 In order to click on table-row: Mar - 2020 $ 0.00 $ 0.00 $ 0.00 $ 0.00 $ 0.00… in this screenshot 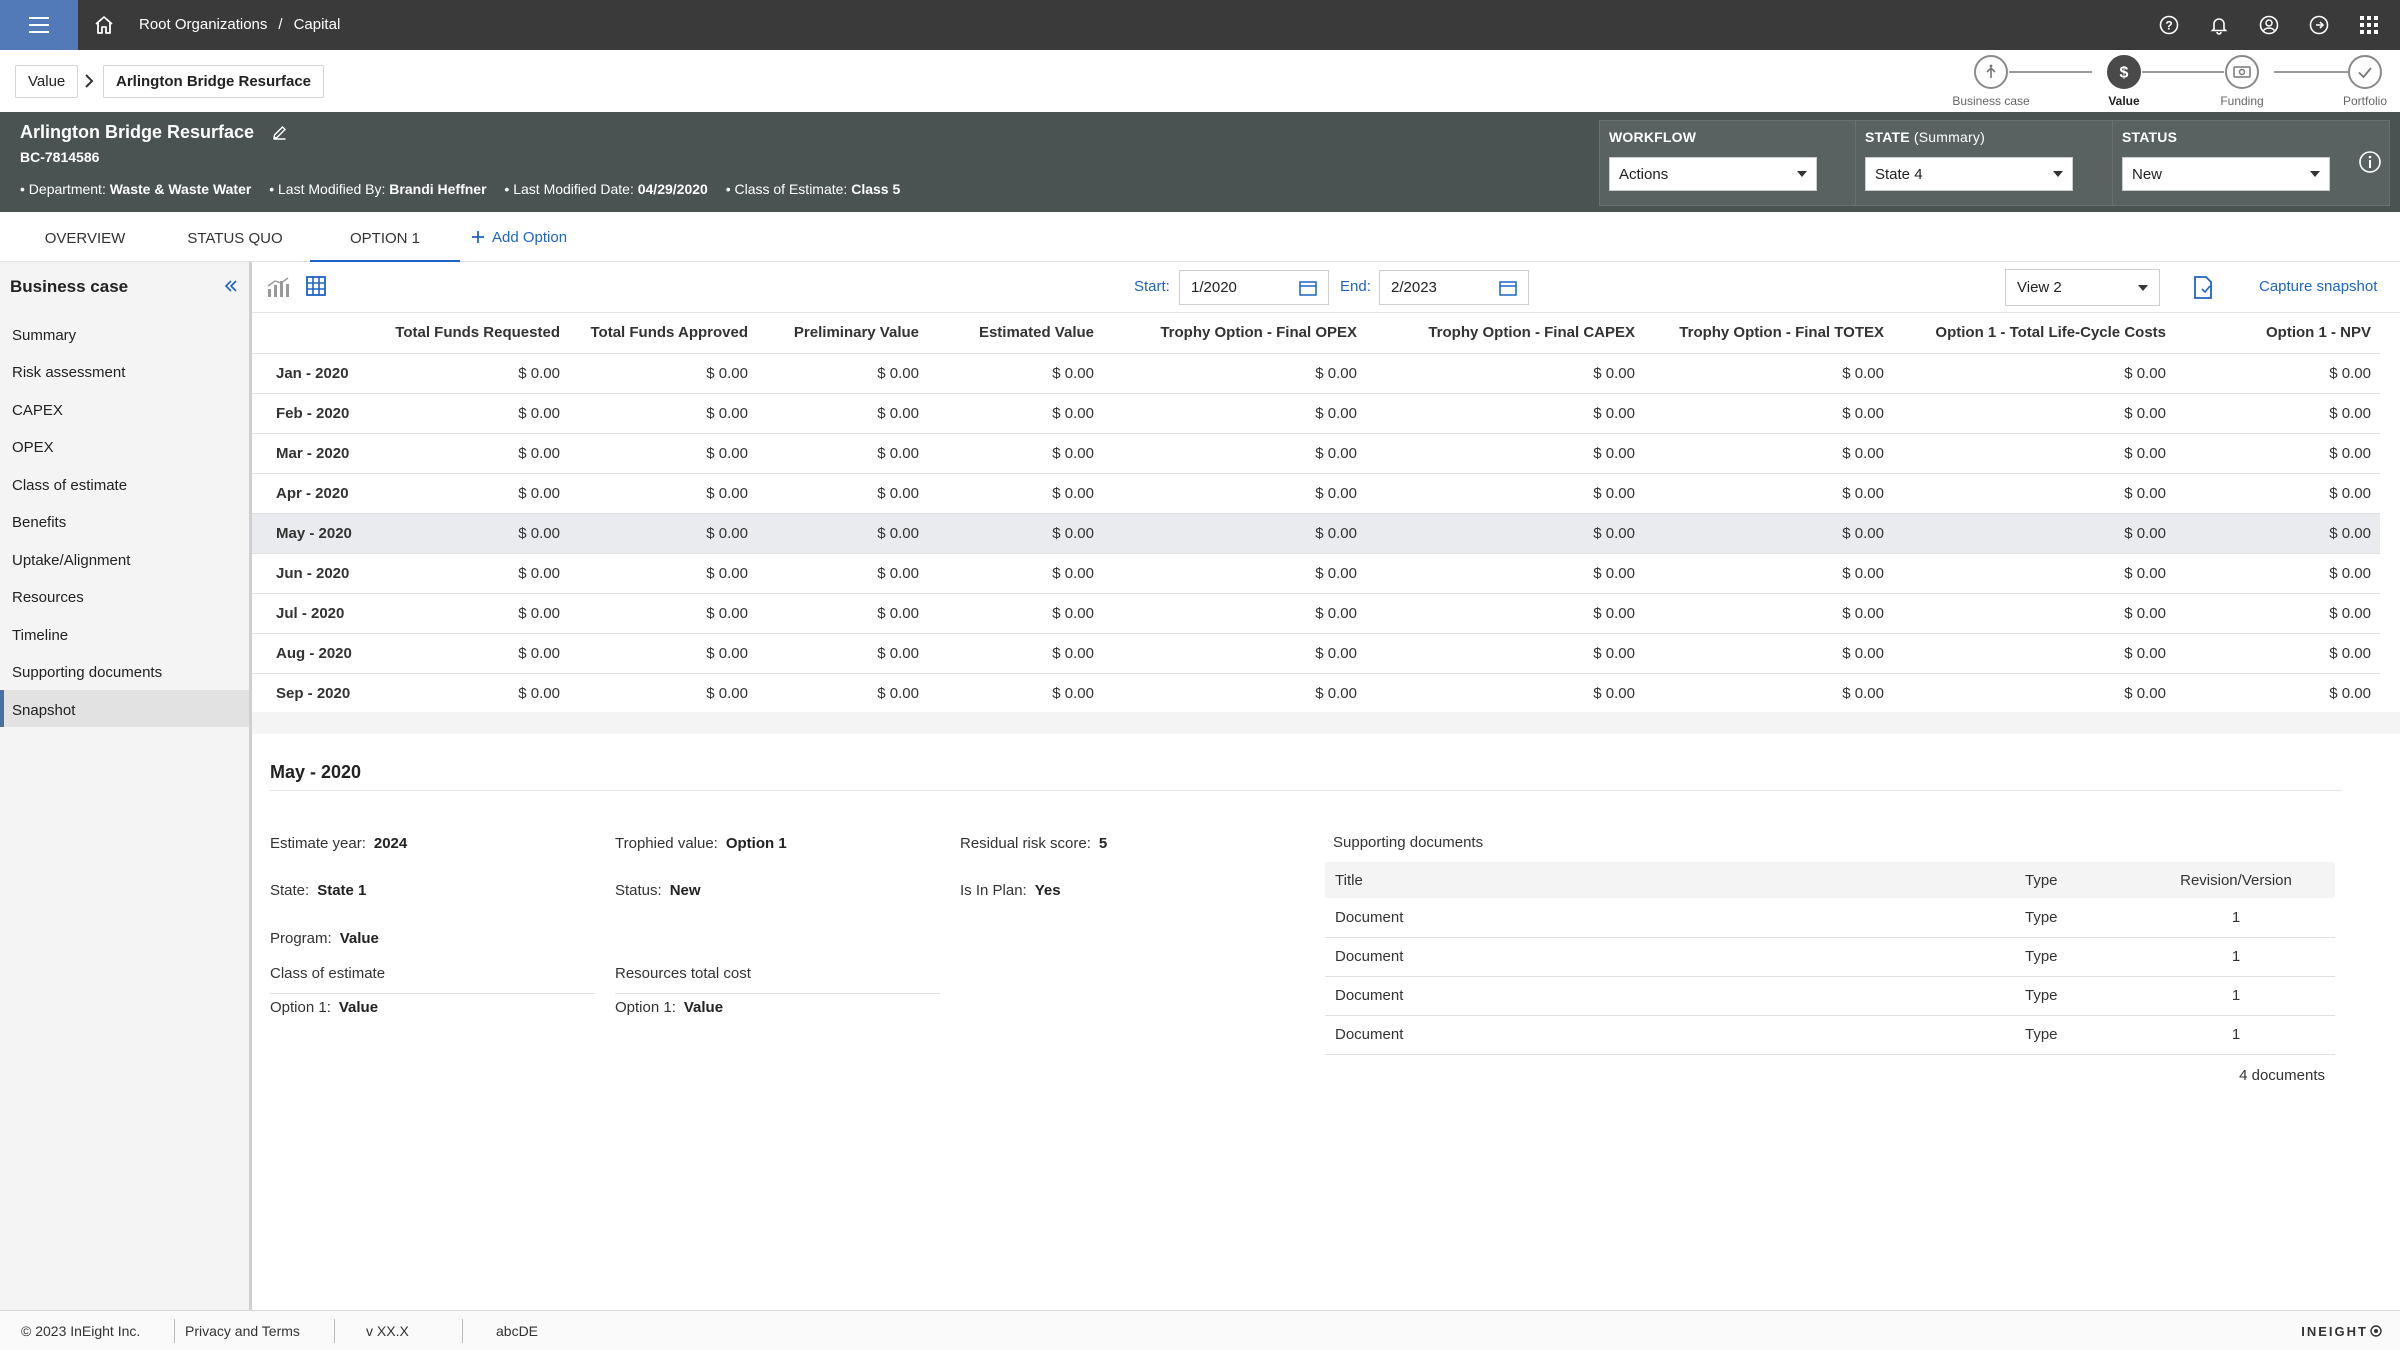, I will do `click(1316, 453)`.